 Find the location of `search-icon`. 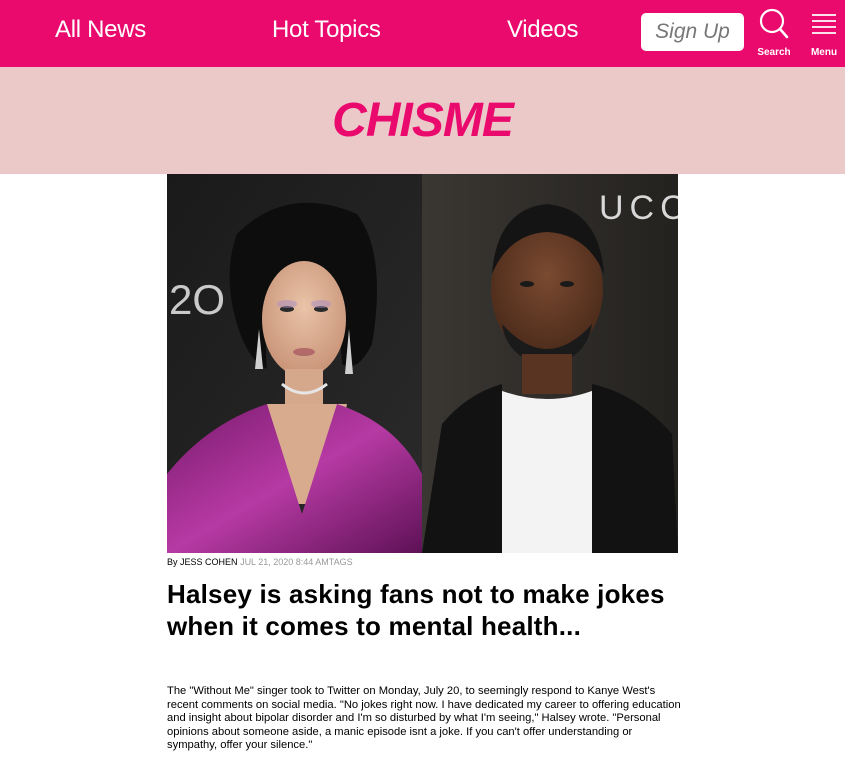

search-icon is located at coordinates (774, 23).